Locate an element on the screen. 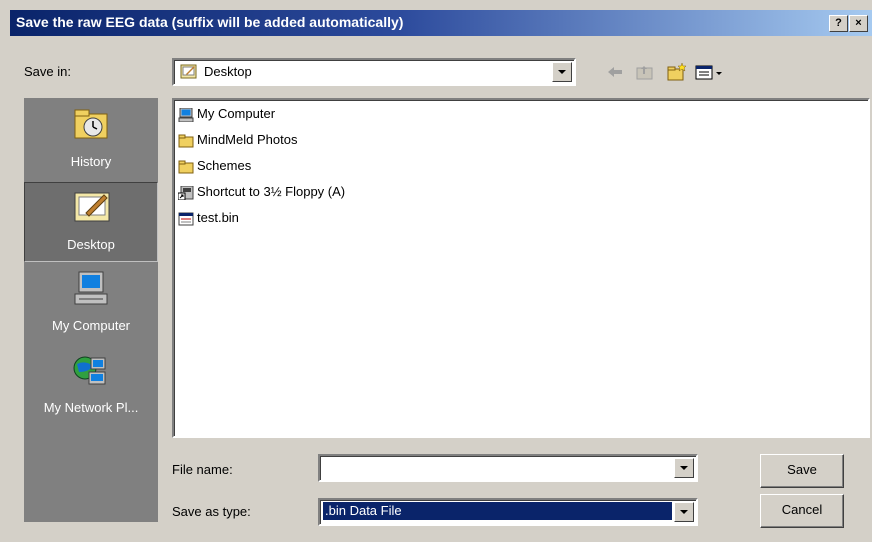 This screenshot has width=872, height=542. history-icon is located at coordinates (91, 124).